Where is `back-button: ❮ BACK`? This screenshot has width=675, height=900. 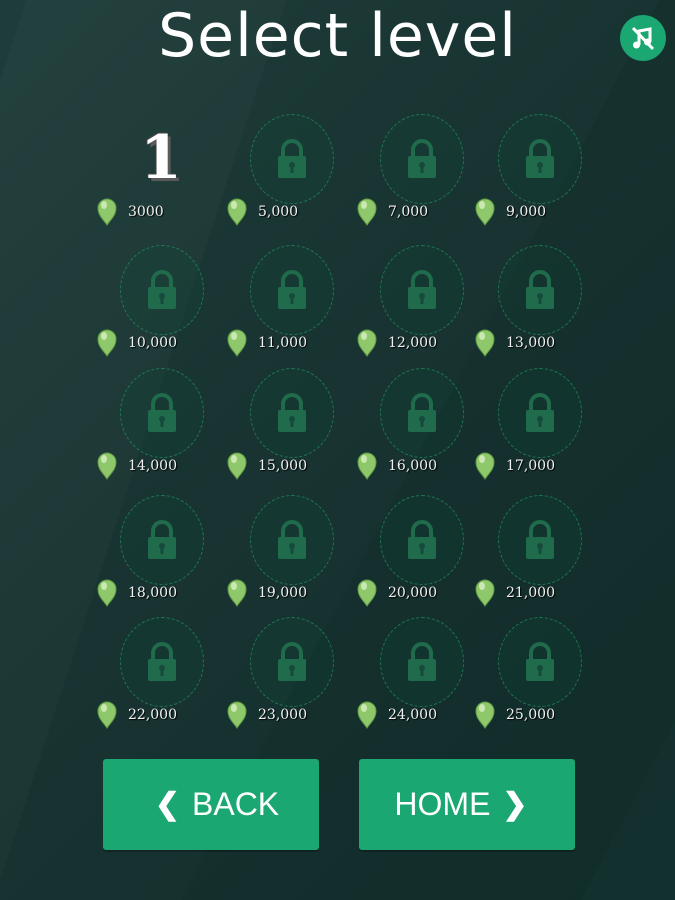 back-button: ❮ BACK is located at coordinates (211, 804).